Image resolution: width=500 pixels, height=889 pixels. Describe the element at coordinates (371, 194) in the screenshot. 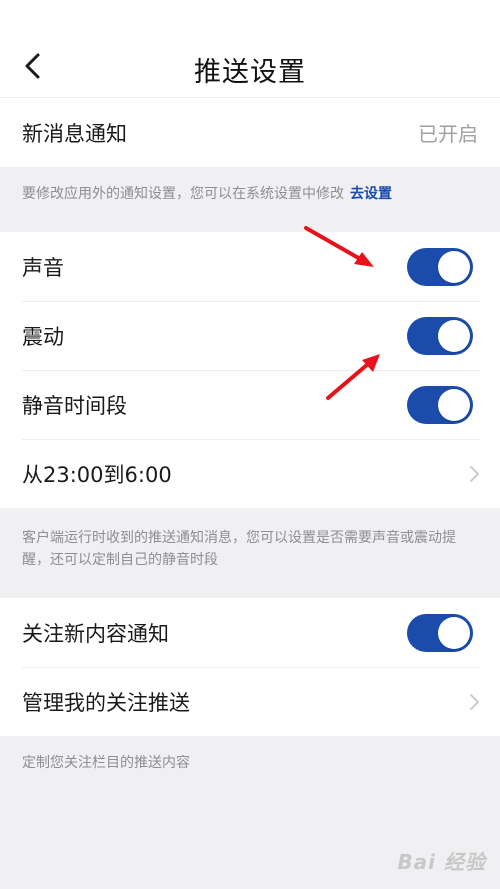

I see `go-settings-link: 去设置` at that location.